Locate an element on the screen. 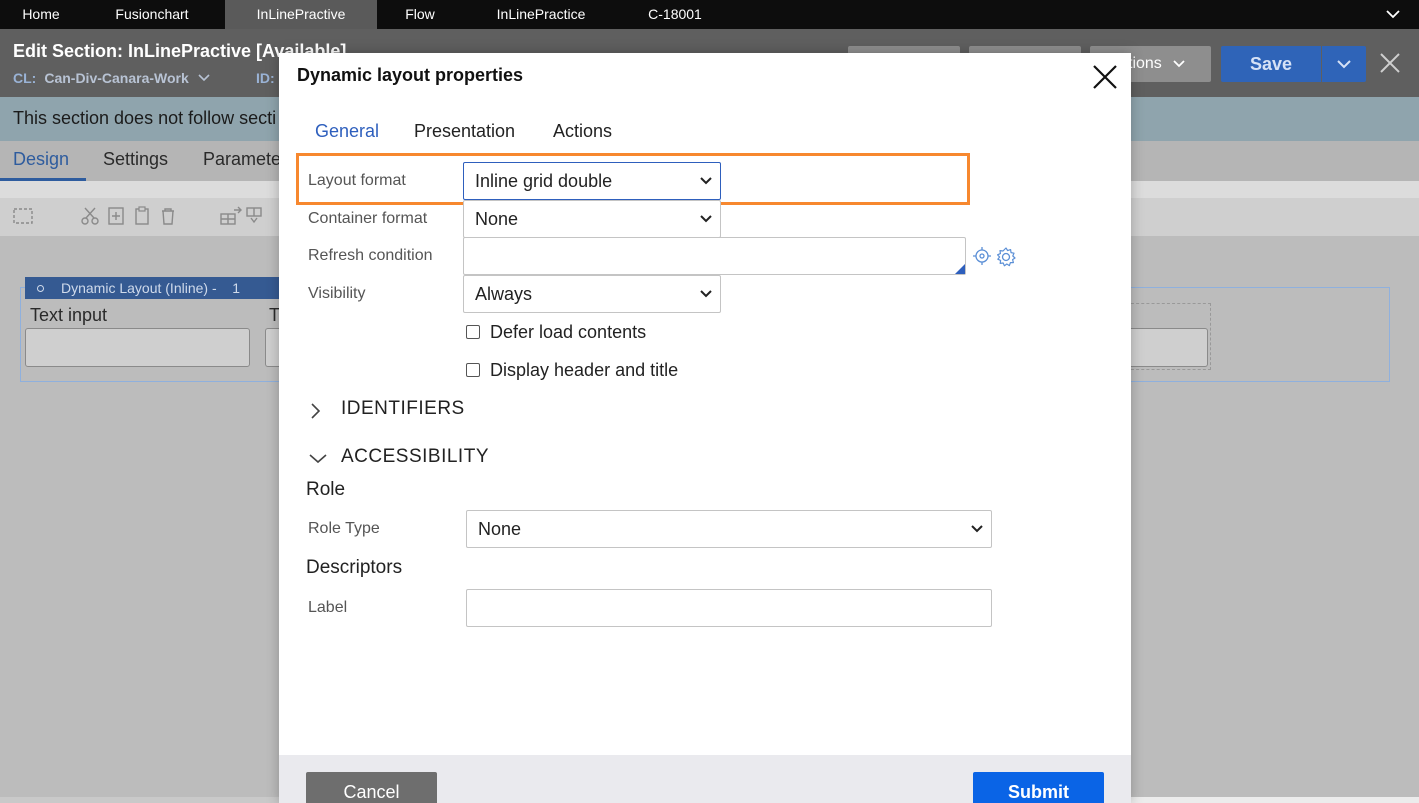  tab-parameters: Paramete is located at coordinates (242, 159).